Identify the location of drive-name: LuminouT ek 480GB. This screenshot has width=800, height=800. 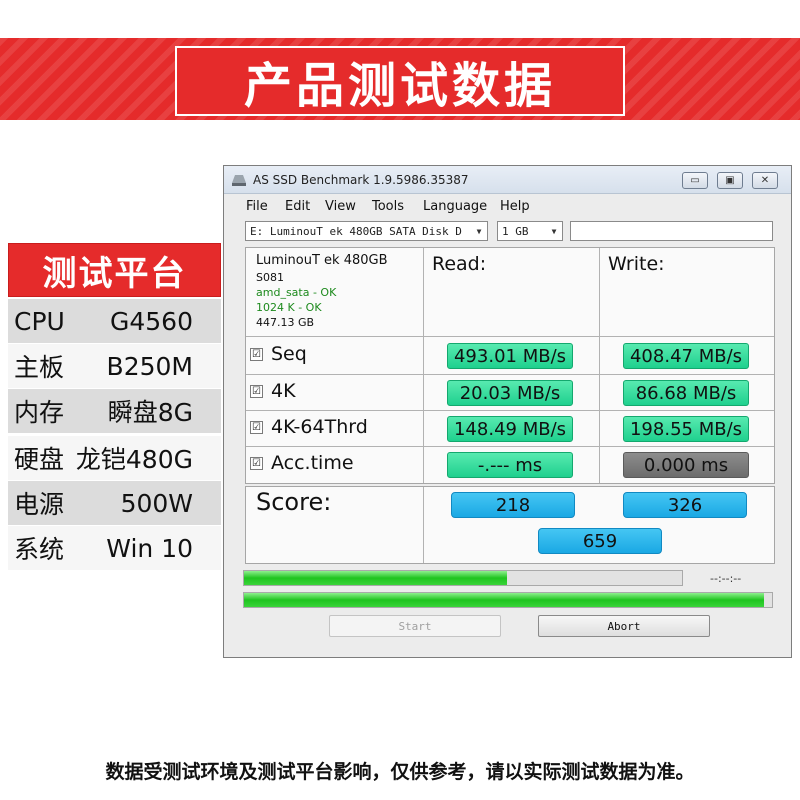
(322, 260).